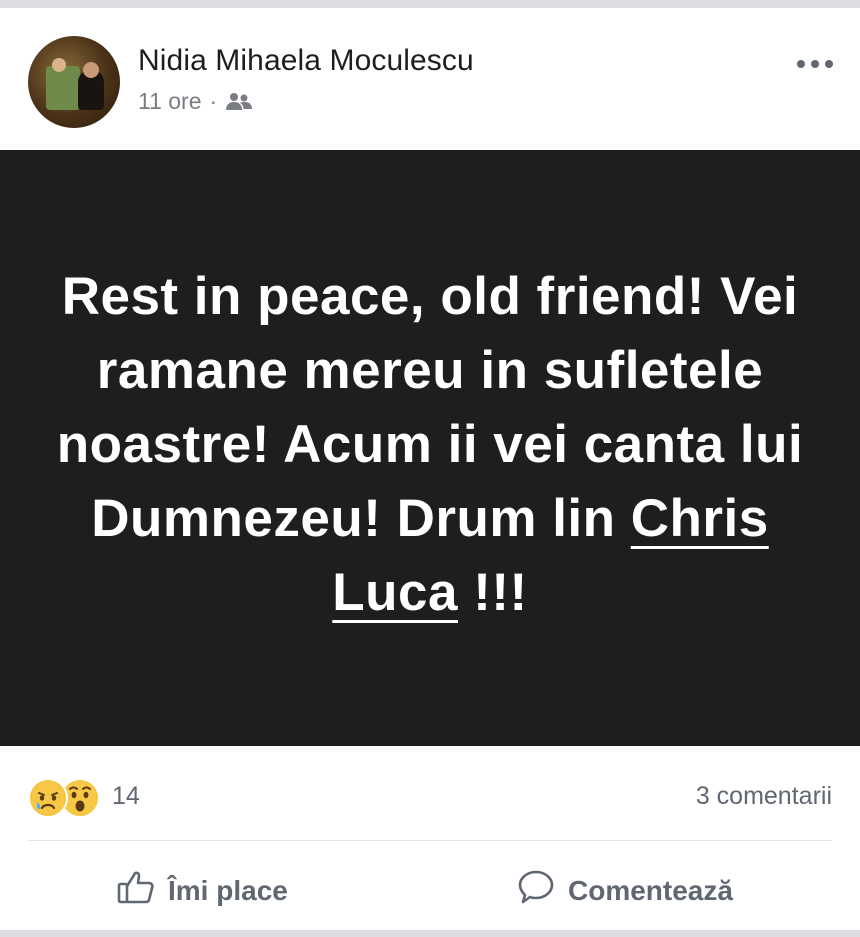 The width and height of the screenshot is (860, 937). Describe the element at coordinates (74, 82) in the screenshot. I see `author-avatar` at that location.